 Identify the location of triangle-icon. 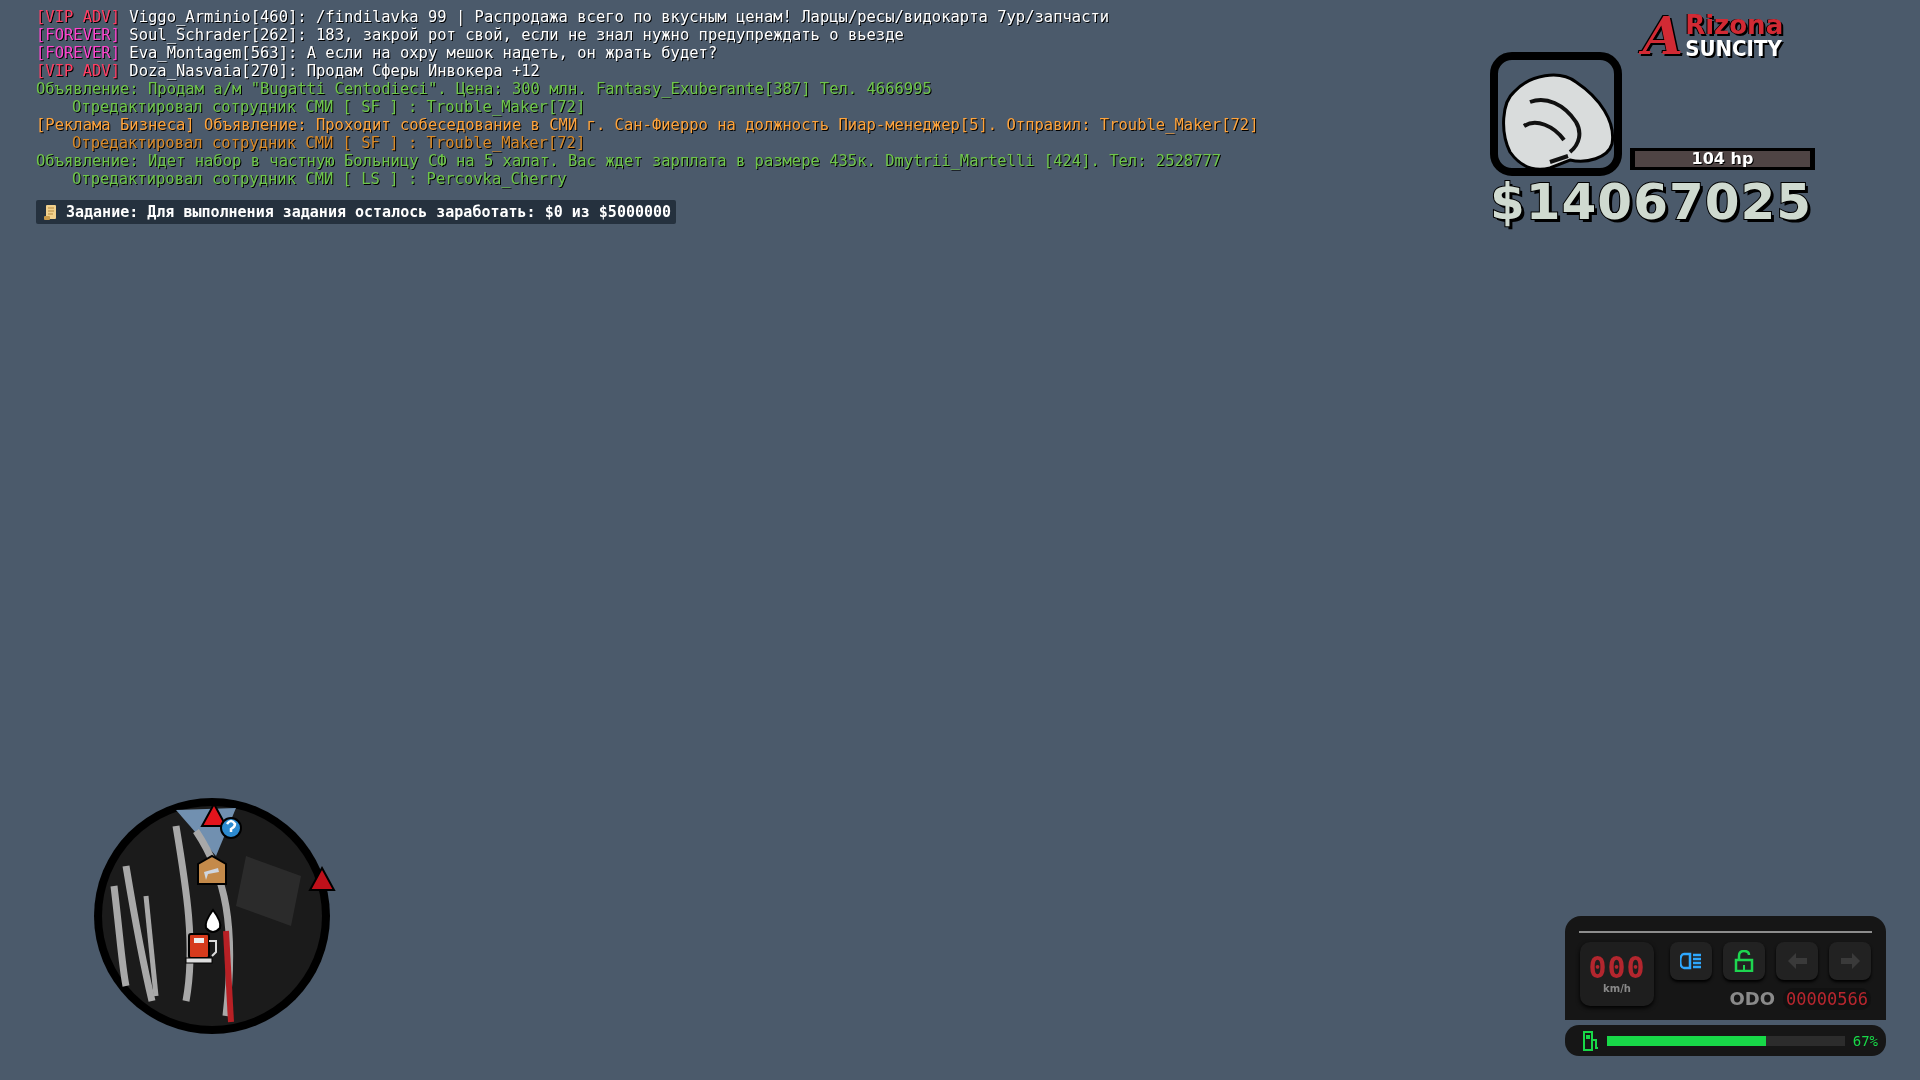
(322, 878).